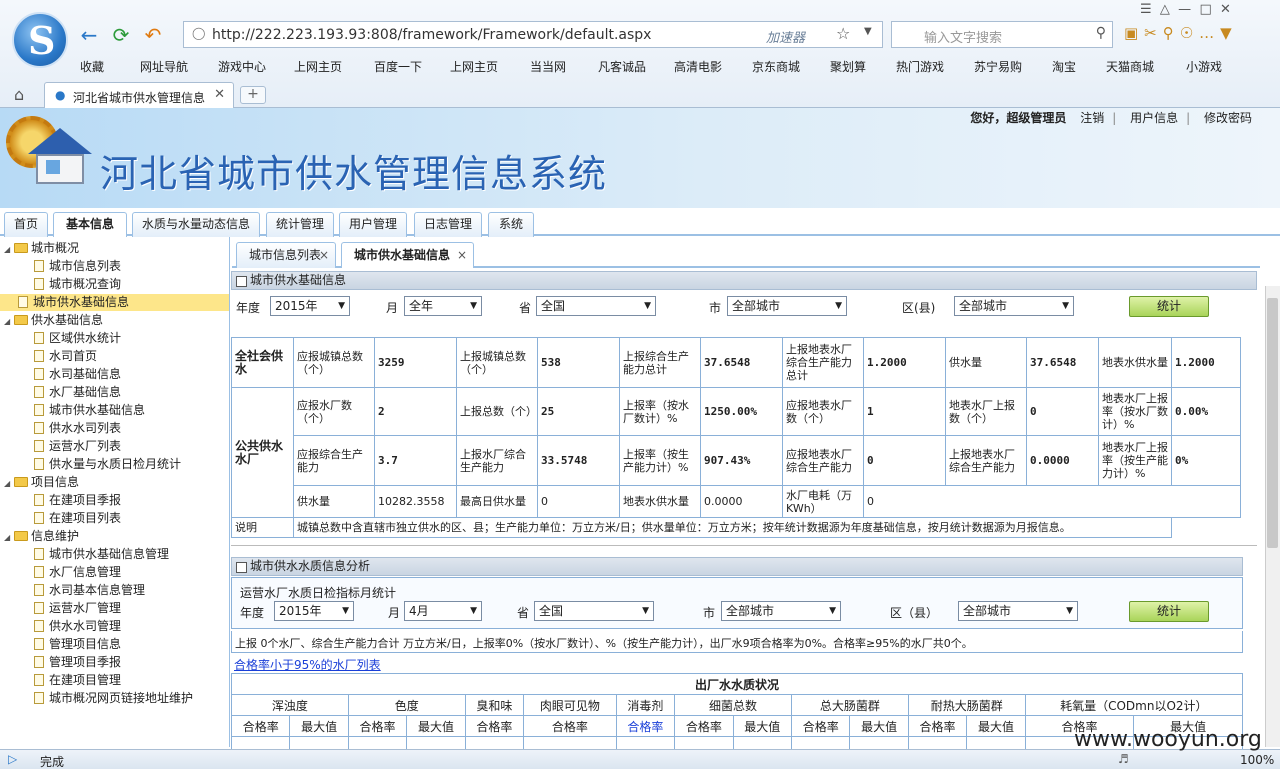 This screenshot has width=1280, height=770. I want to click on new-tab-button: +, so click(253, 95).